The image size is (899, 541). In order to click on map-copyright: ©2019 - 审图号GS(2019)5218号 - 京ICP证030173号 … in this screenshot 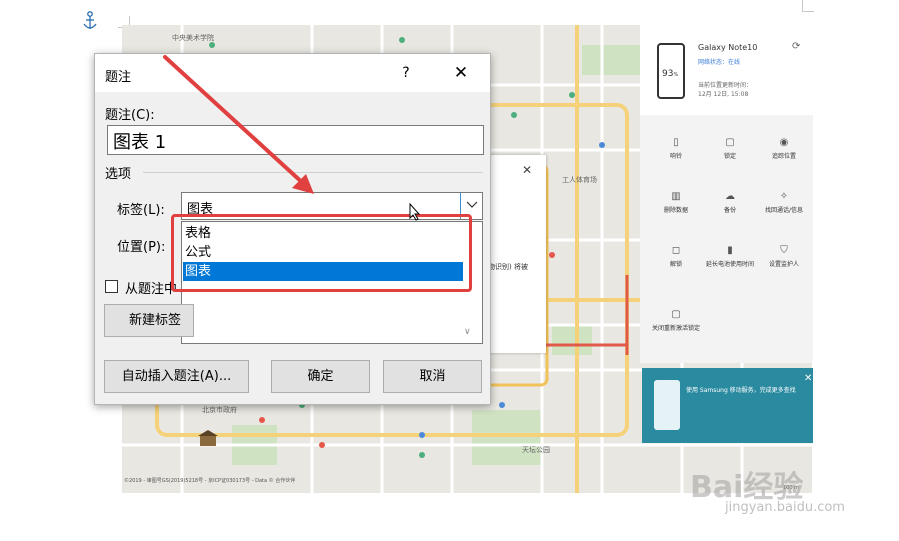, I will do `click(210, 481)`.